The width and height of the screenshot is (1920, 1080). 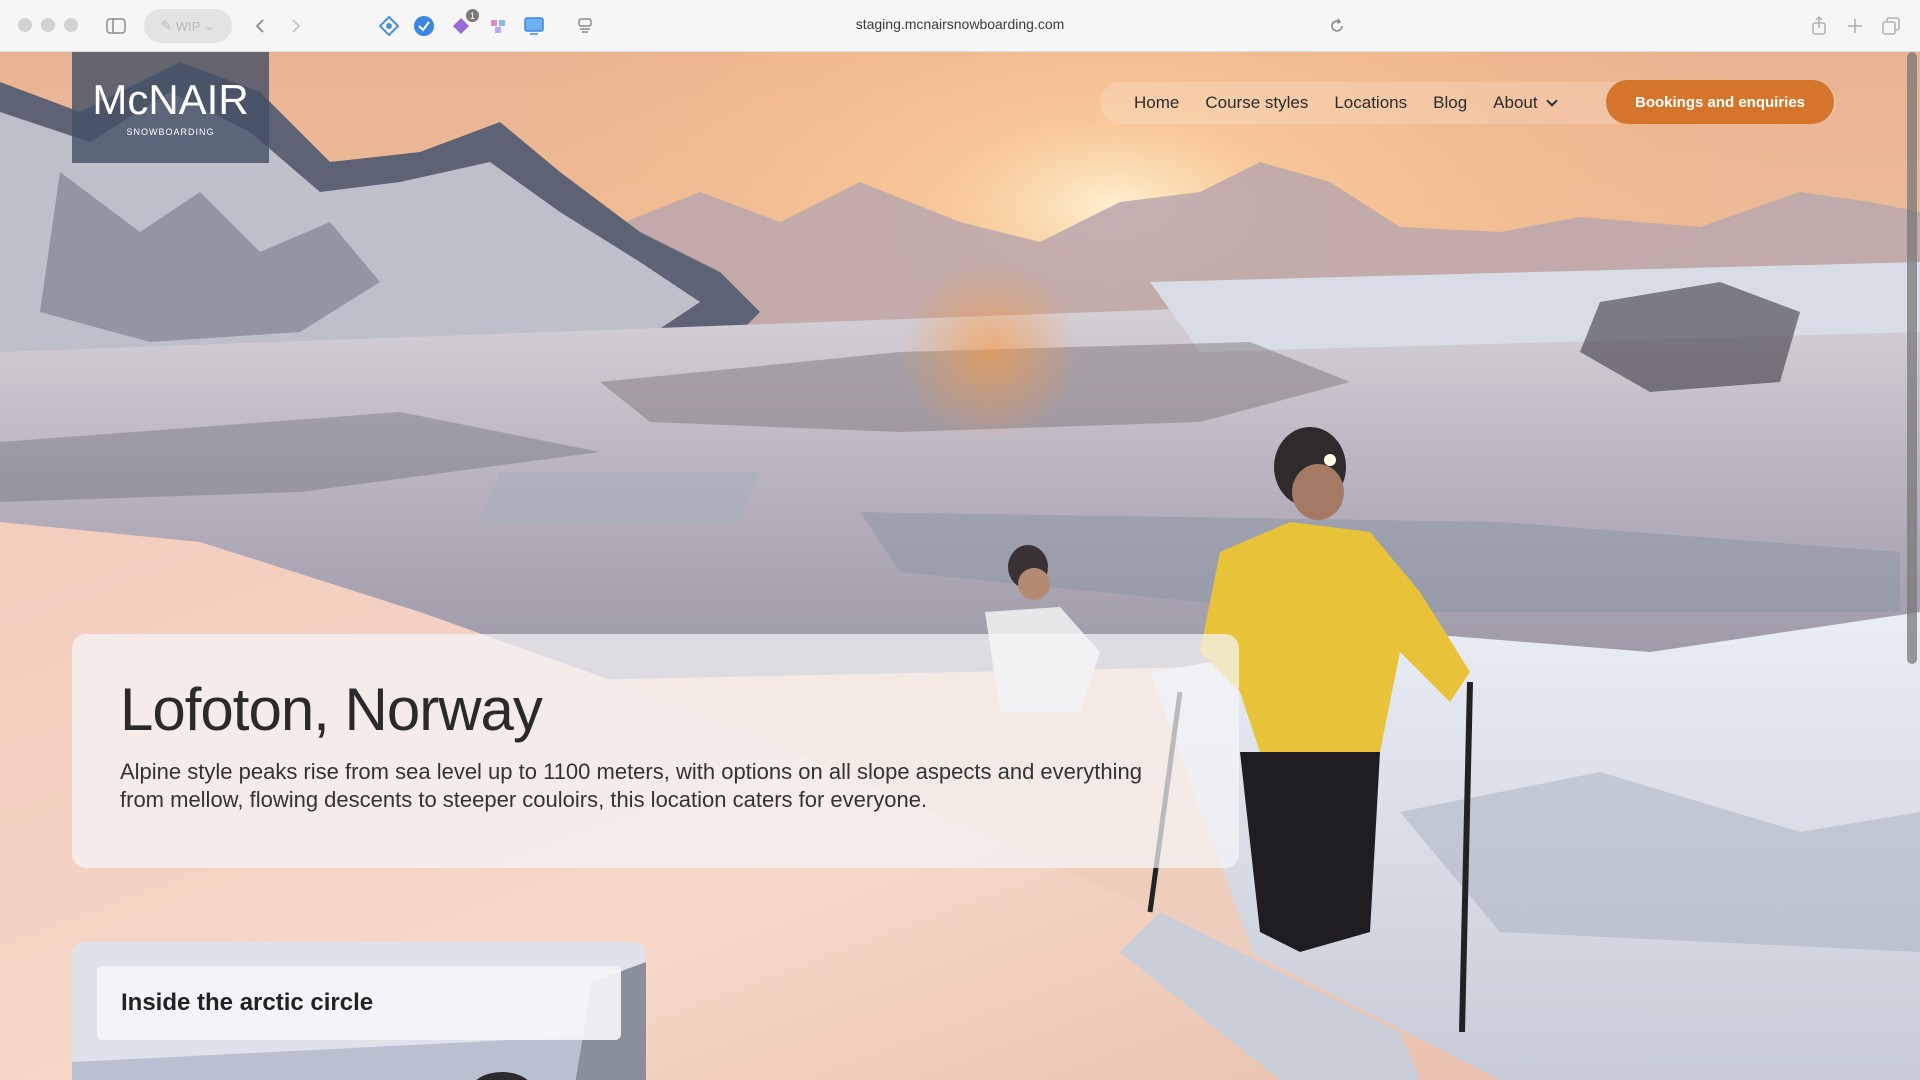 I want to click on nav-item-about: About, so click(x=1525, y=103).